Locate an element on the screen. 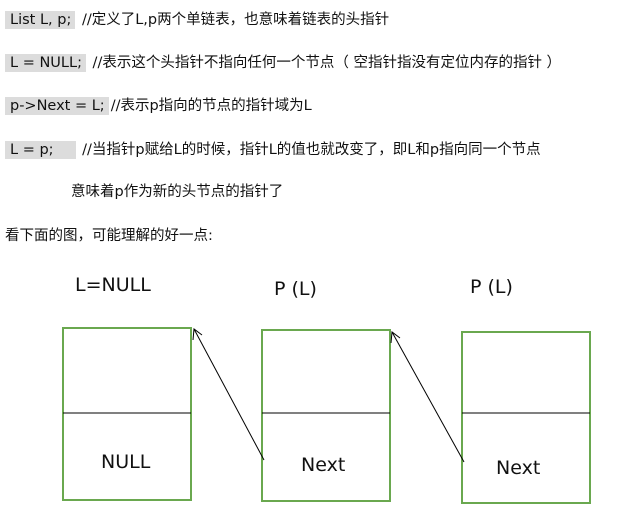  node-field-1: NULL is located at coordinates (126, 462).